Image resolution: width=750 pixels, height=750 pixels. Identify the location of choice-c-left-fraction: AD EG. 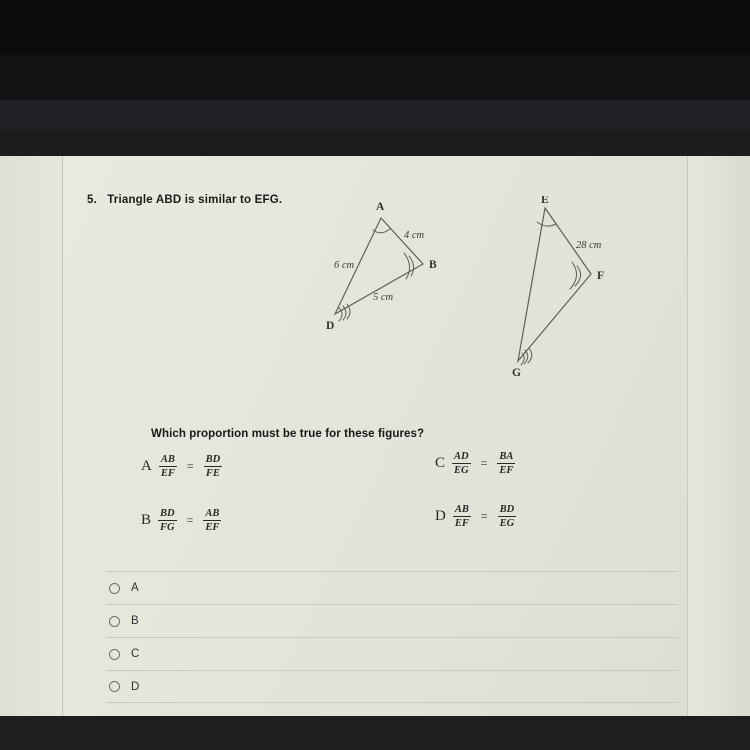
(461, 463).